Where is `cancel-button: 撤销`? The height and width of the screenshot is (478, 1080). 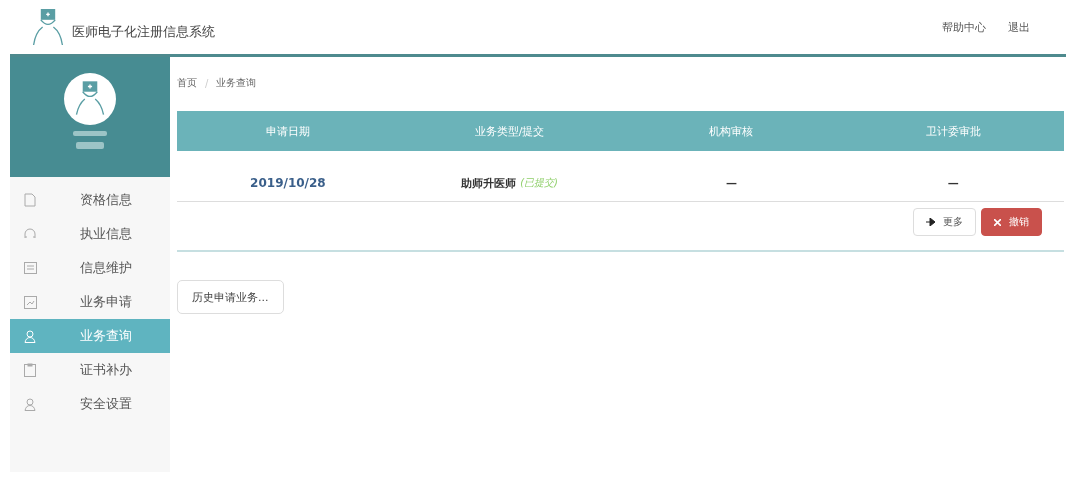 cancel-button: 撤销 is located at coordinates (1011, 222).